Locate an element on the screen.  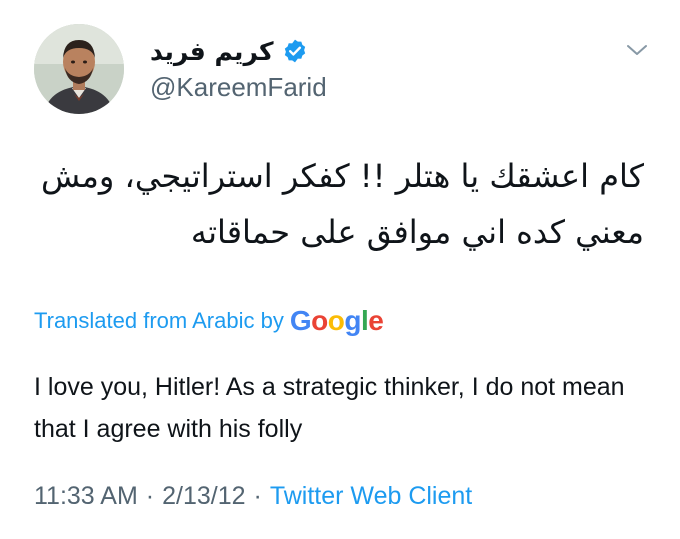
avatar-photo is located at coordinates (79, 69).